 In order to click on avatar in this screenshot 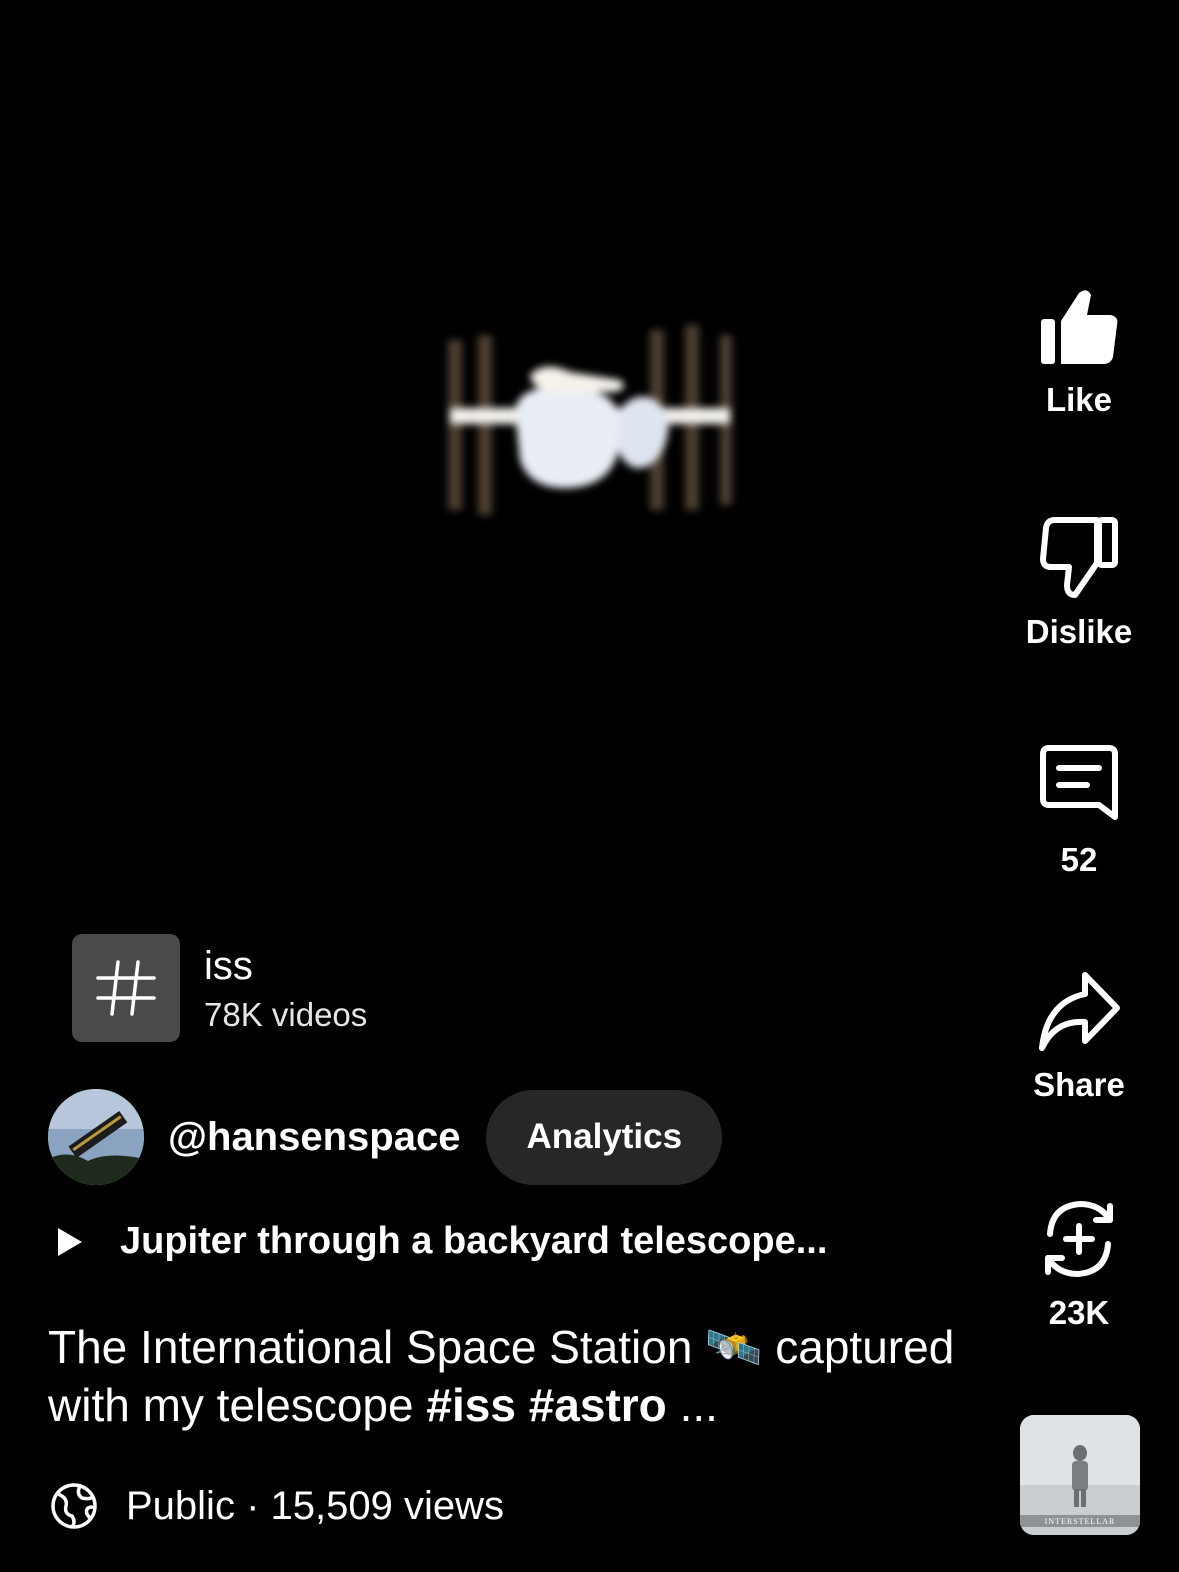, I will do `click(96, 1137)`.